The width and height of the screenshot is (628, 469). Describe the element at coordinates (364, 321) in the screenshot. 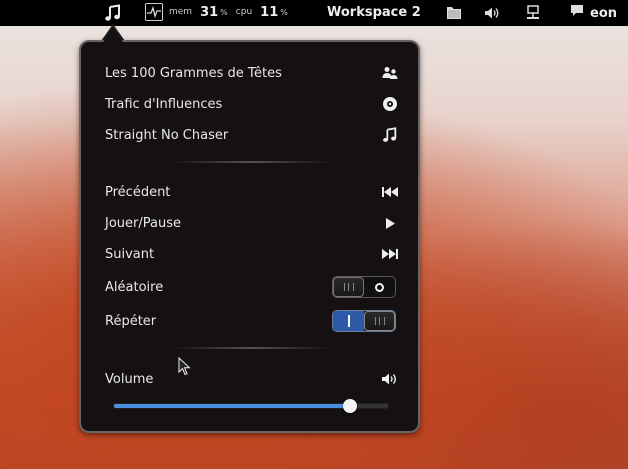

I see `repeat-toggle` at that location.